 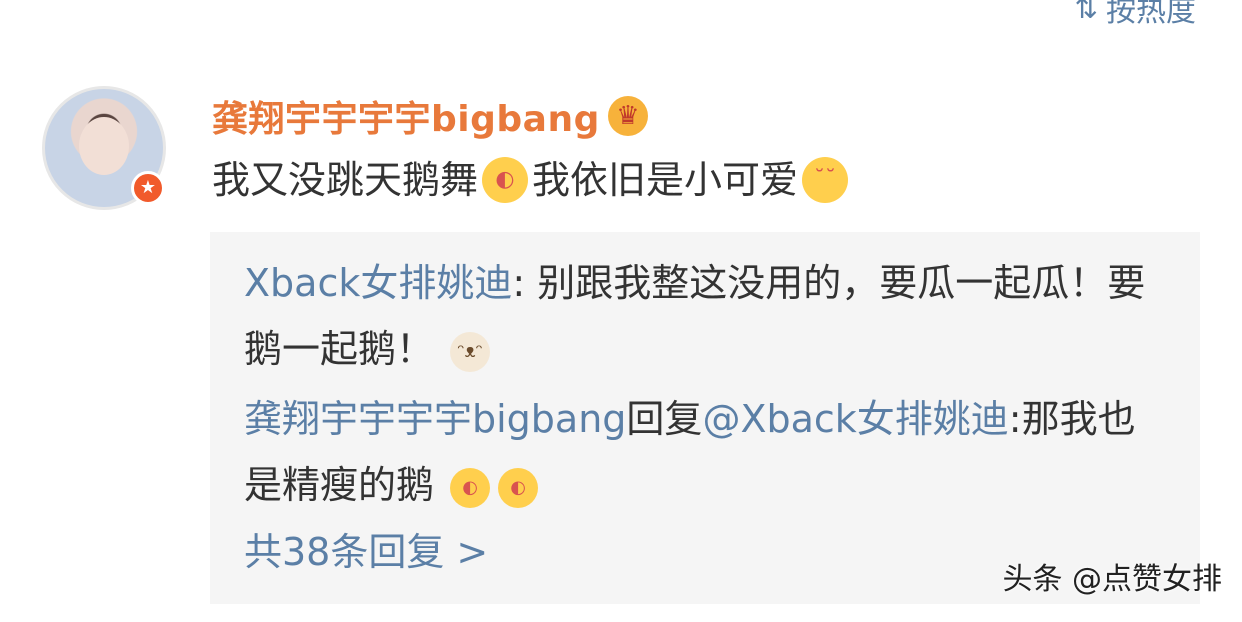 What do you see at coordinates (378, 283) in the screenshot?
I see `reply-author-link: Xback女排姚迪` at bounding box center [378, 283].